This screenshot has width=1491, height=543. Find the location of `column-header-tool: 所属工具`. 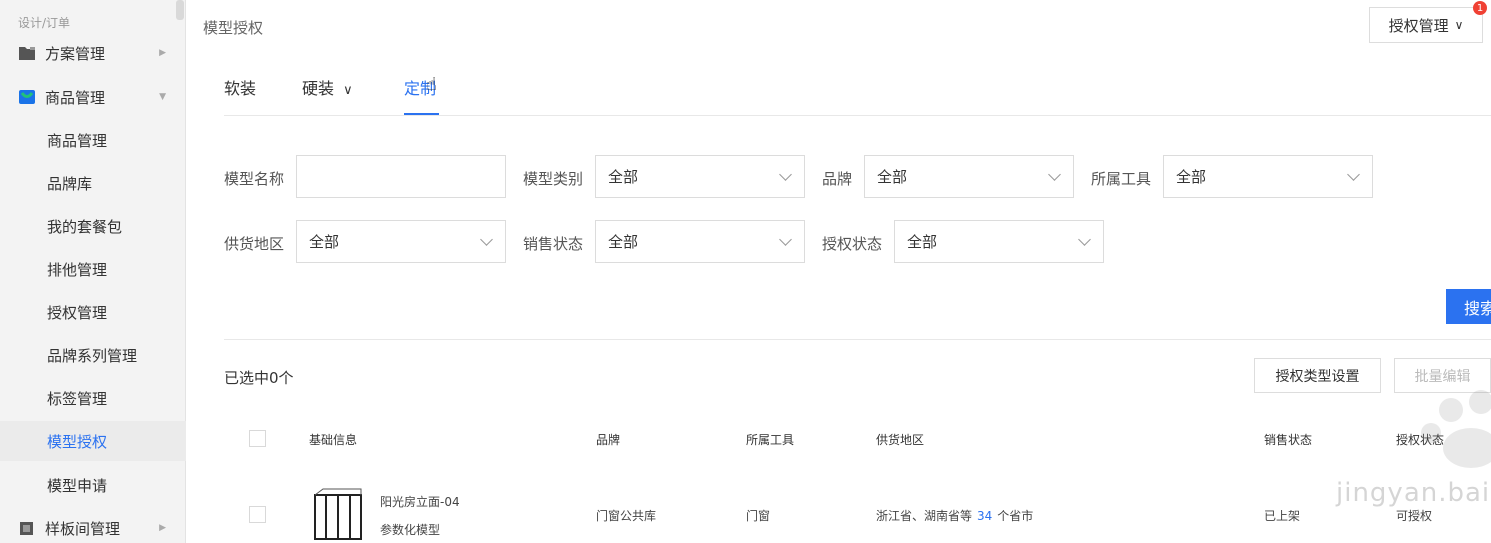

column-header-tool: 所属工具 is located at coordinates (770, 440).